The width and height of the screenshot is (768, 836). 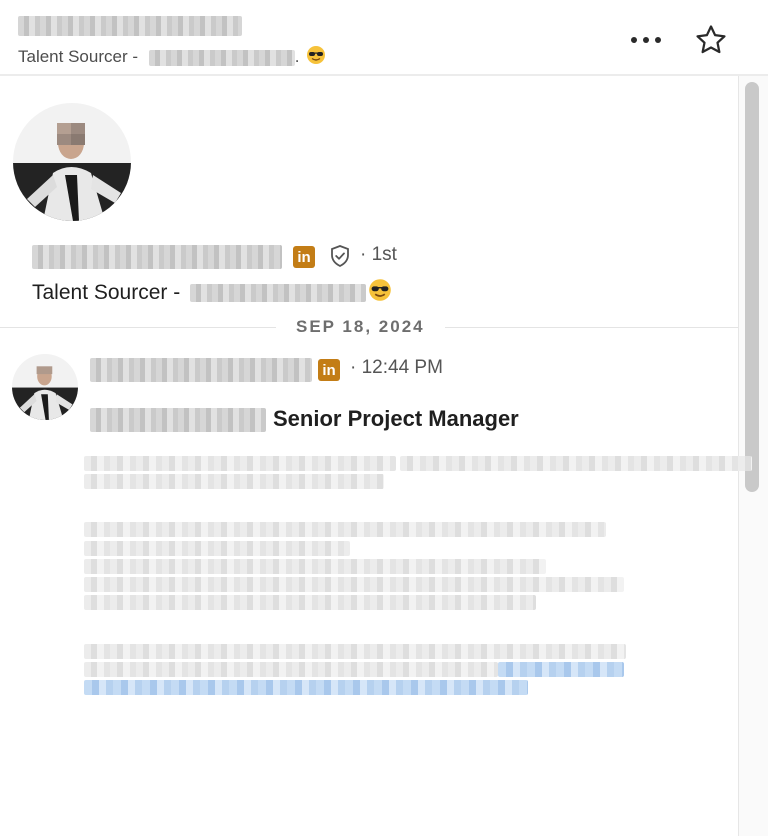 What do you see at coordinates (106, 292) in the screenshot?
I see `profile-subtitle-text: Talent Sourcer -` at bounding box center [106, 292].